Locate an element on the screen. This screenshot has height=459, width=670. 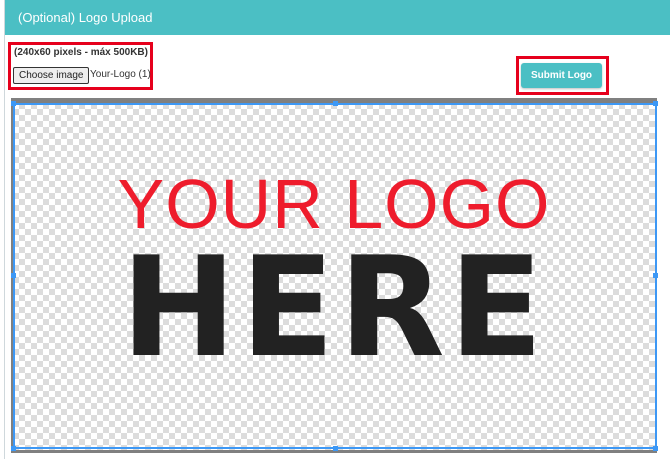
crop-handle-bottom-right is located at coordinates (655, 448).